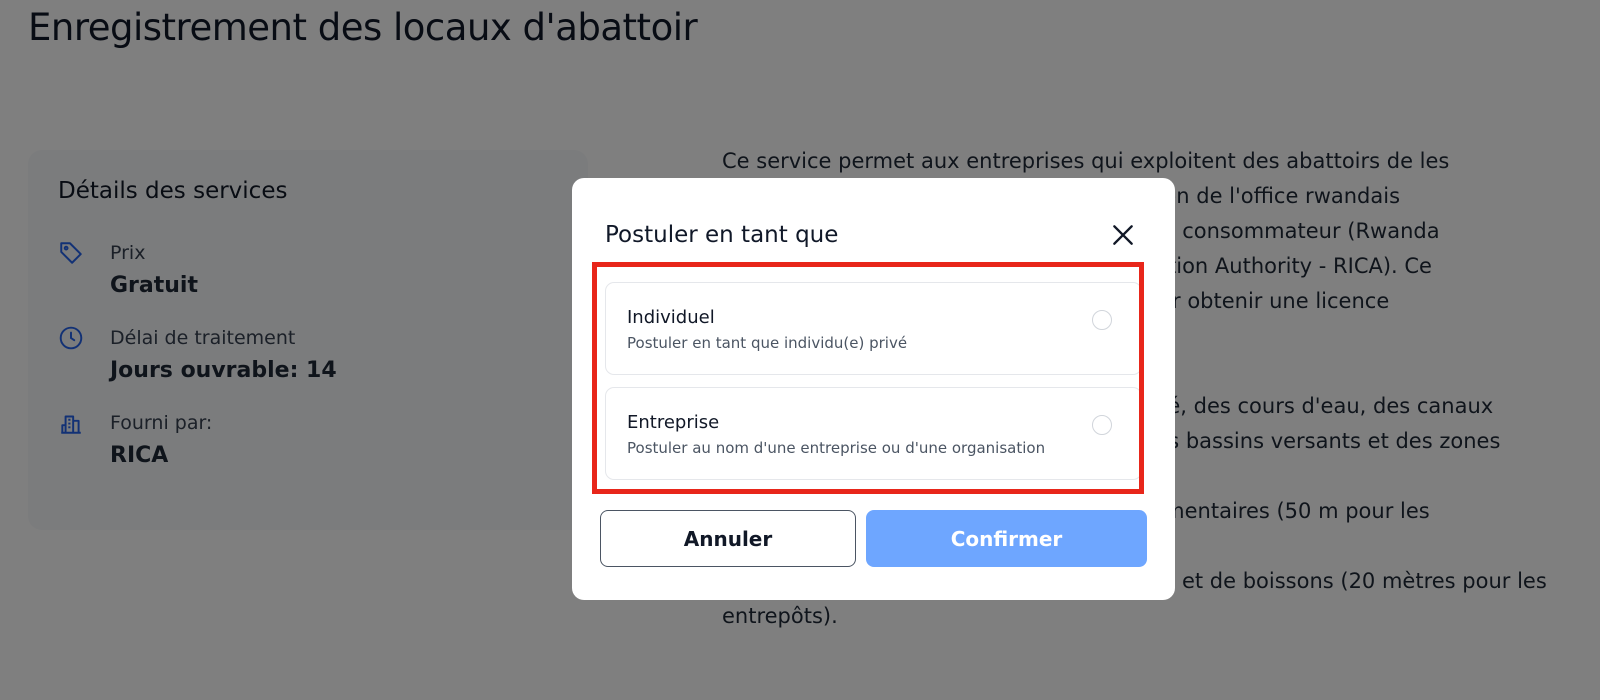 The height and width of the screenshot is (700, 1600). Describe the element at coordinates (1006, 538) in the screenshot. I see `confirm-button: Confirmer` at that location.